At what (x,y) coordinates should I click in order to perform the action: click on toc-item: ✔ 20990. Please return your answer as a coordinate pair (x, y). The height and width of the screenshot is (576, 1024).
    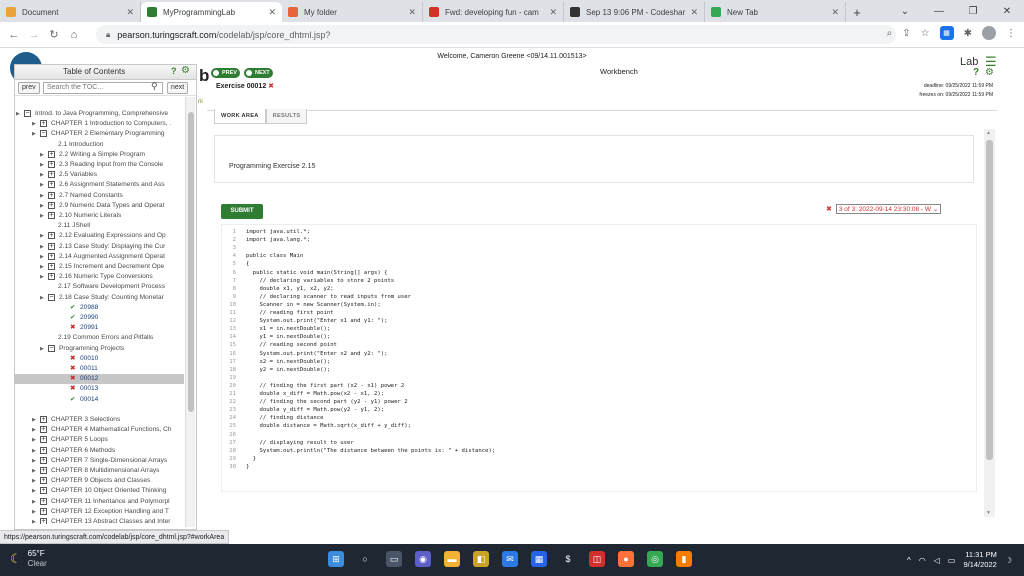
    Looking at the image, I should click on (99, 318).